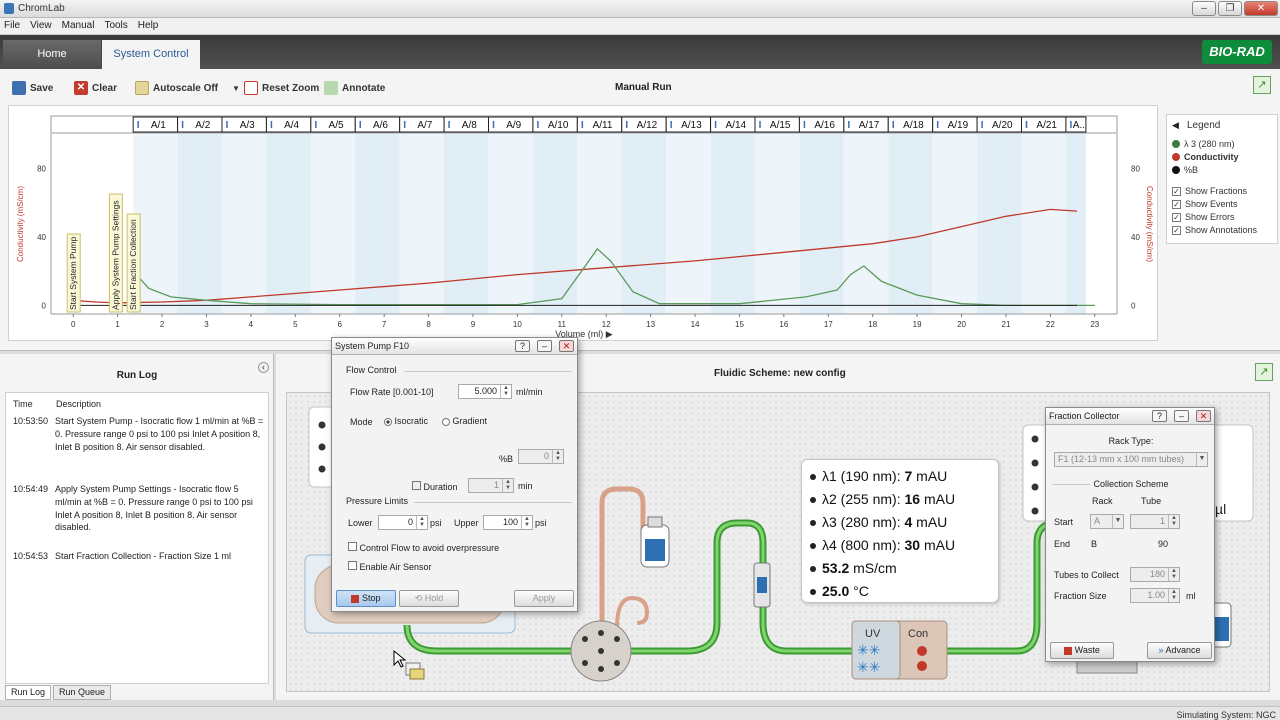 The image size is (1280, 720). I want to click on mode-isocratic-radio: Isocratic, so click(406, 421).